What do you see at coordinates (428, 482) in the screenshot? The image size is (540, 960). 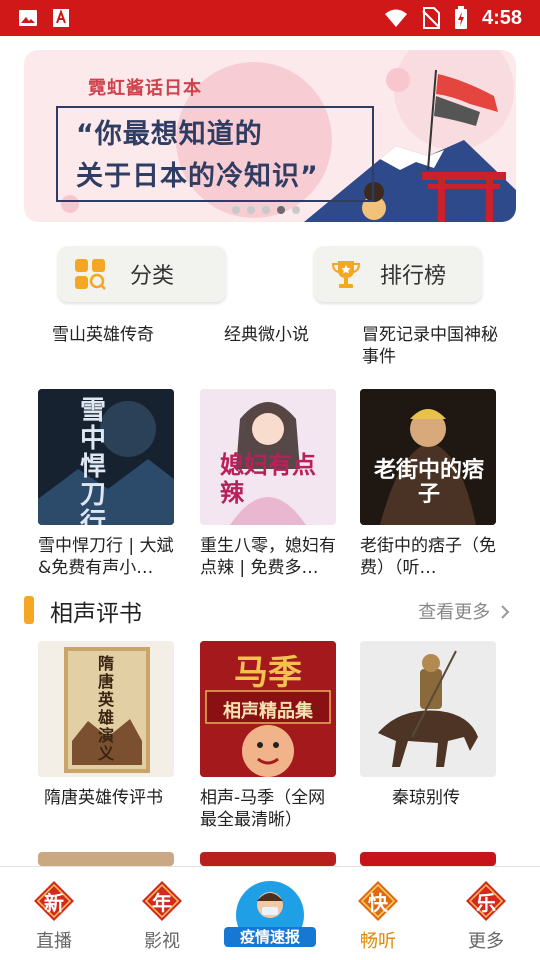 I see `cover-title: 老街中的痞子` at bounding box center [428, 482].